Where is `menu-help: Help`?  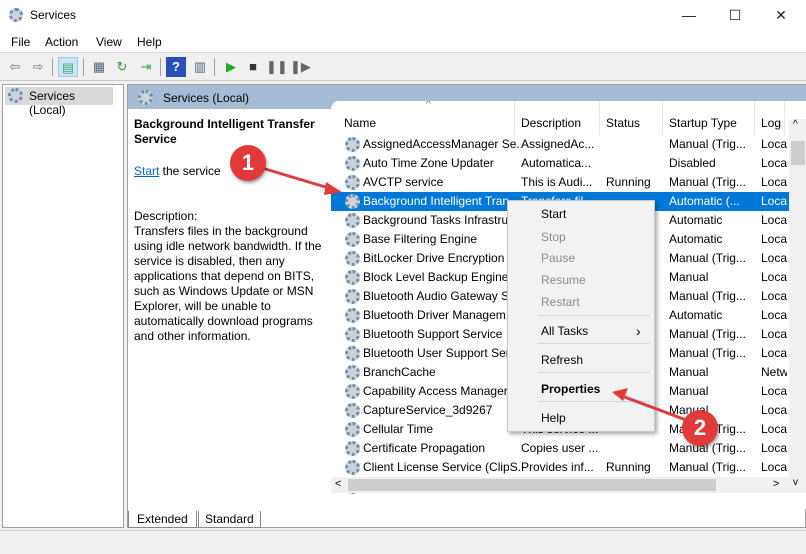
menu-help: Help is located at coordinates (149, 42).